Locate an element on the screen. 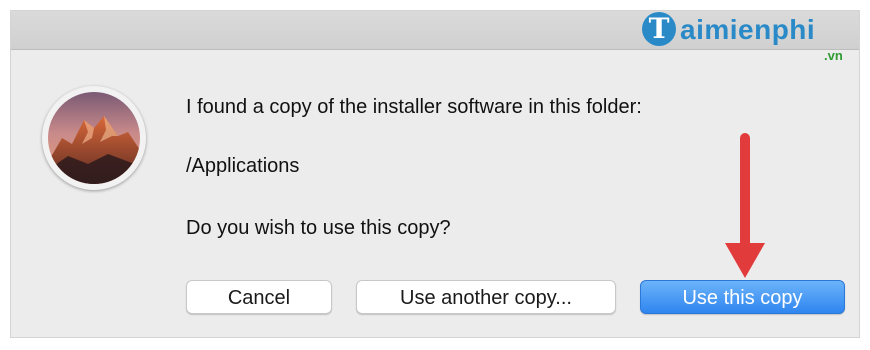 The width and height of the screenshot is (870, 350). mountain-icon is located at coordinates (94, 138).